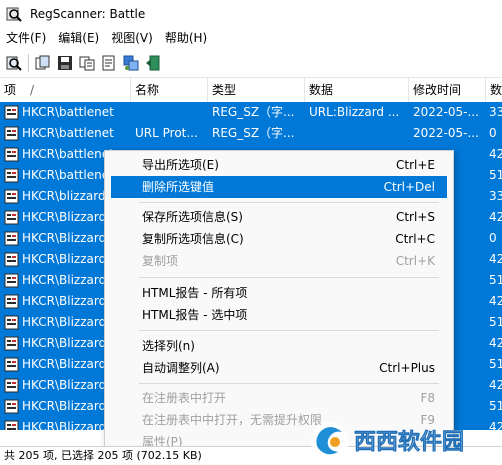 The height and width of the screenshot is (465, 502). I want to click on toolbar-separator, so click(28, 63).